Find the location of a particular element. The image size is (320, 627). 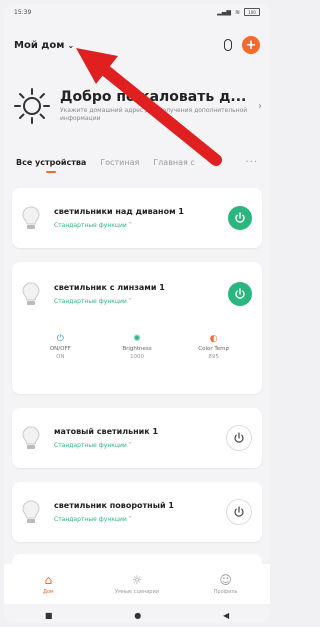

control-value: ON is located at coordinates (60, 357).